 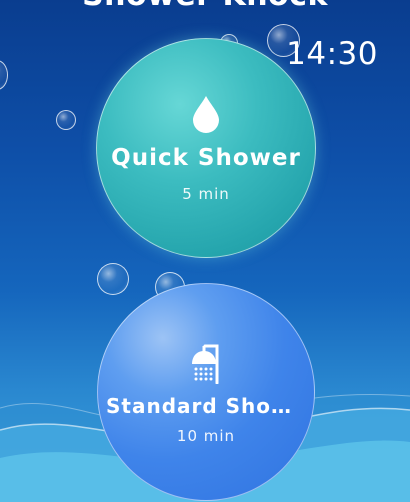 What do you see at coordinates (206, 114) in the screenshot?
I see `water-drop-icon` at bounding box center [206, 114].